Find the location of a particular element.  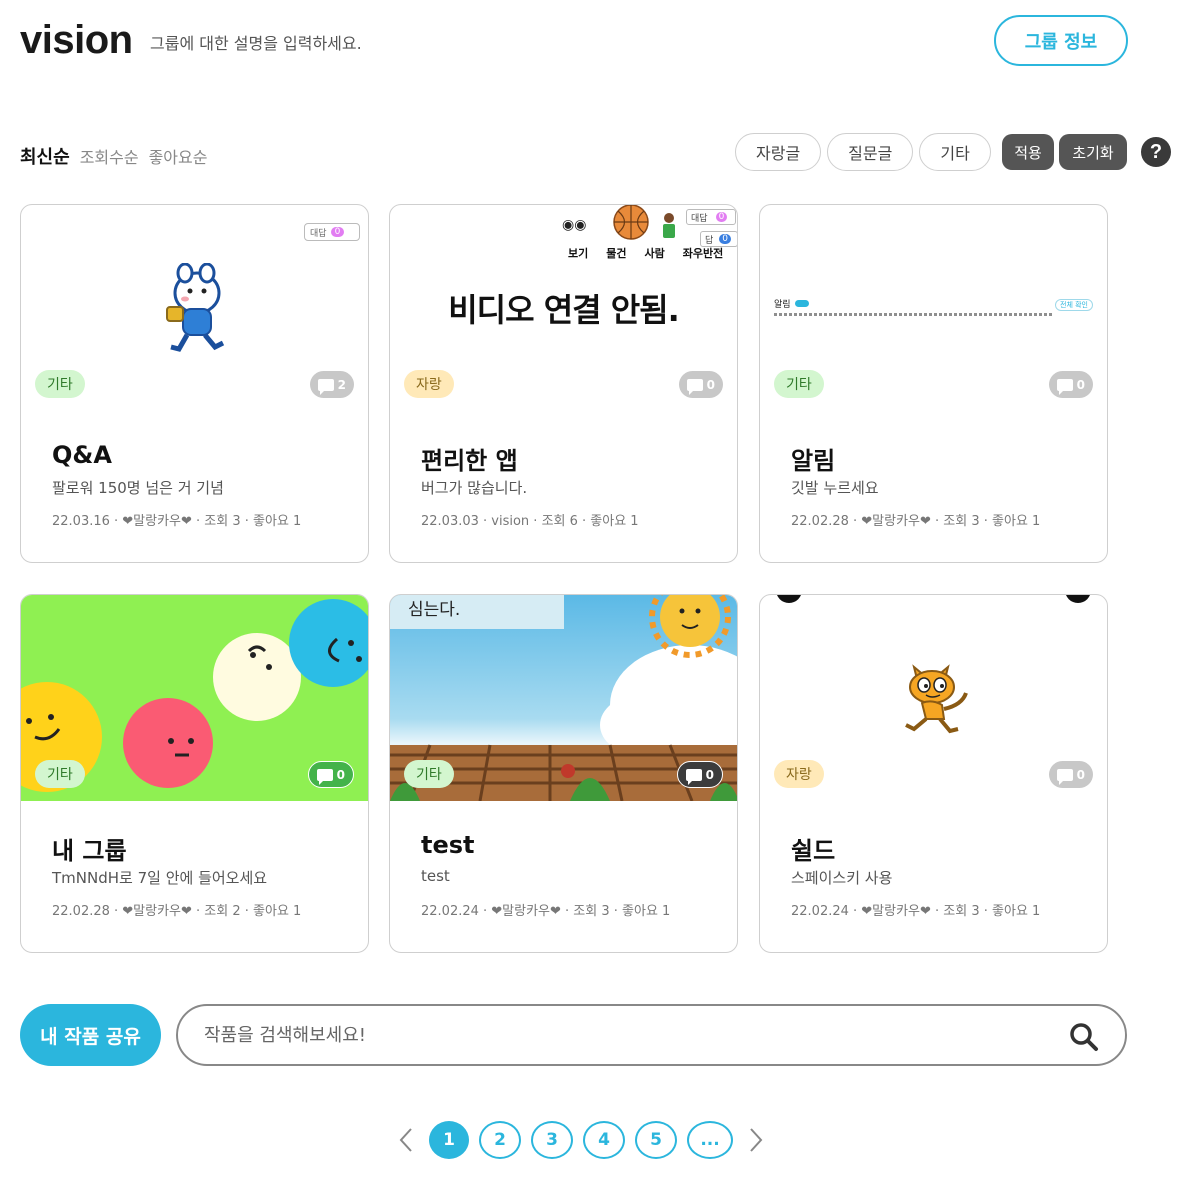

search-icon is located at coordinates (1084, 1037).